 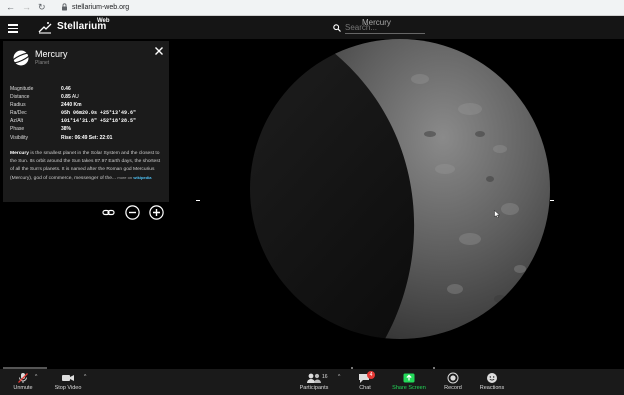 I want to click on forward-icon: →, so click(x=26, y=7).